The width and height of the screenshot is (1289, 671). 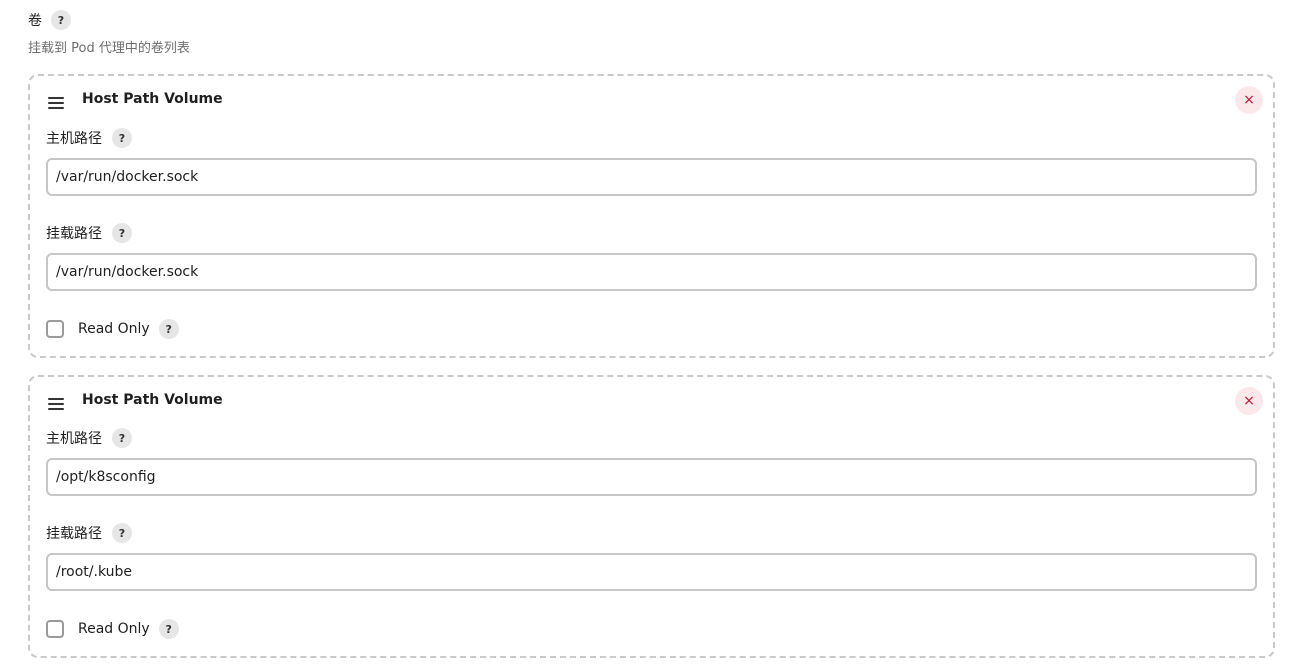 What do you see at coordinates (35, 21) in the screenshot?
I see `section-title: 卷` at bounding box center [35, 21].